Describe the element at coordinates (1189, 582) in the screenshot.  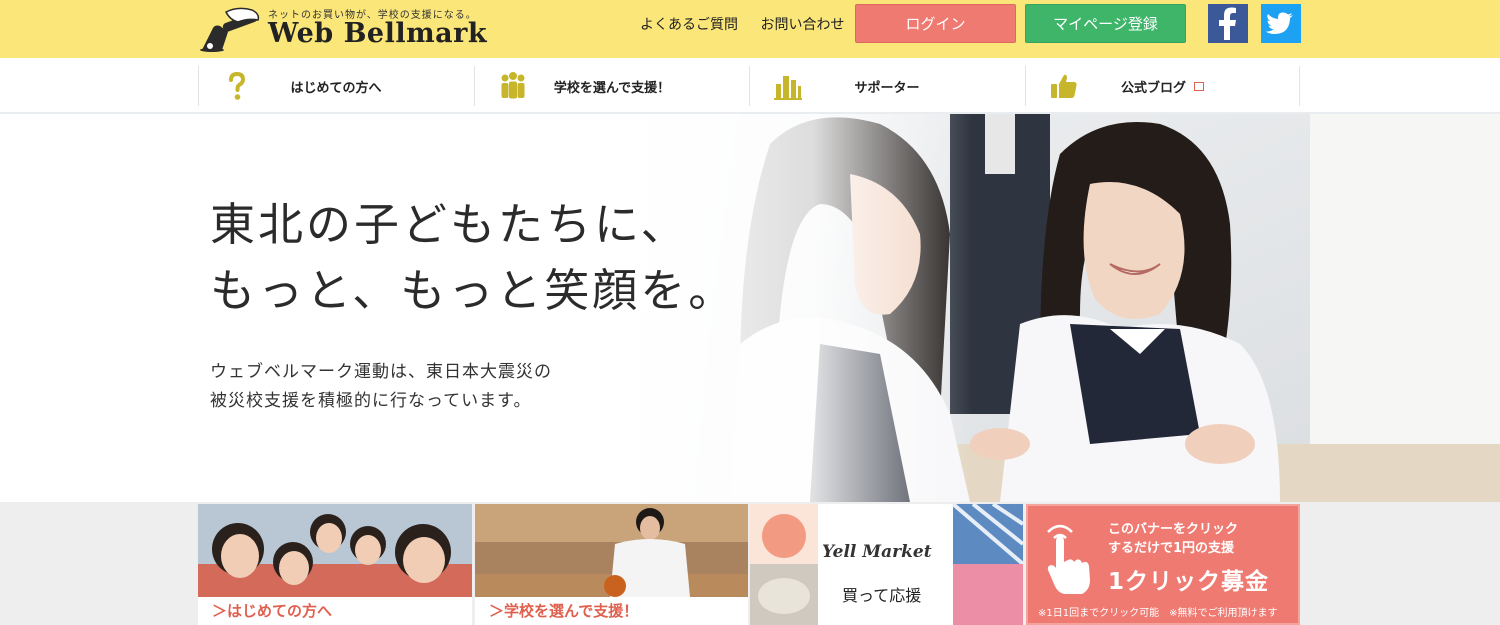
I see `donation-banner-title: 1クリック募金` at that location.